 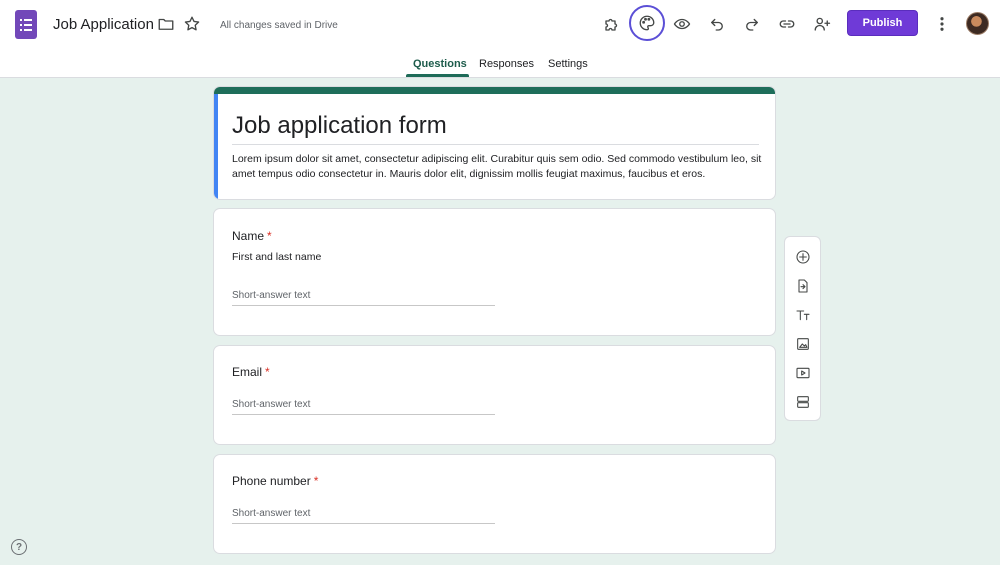 What do you see at coordinates (717, 24) in the screenshot?
I see `undo-icon` at bounding box center [717, 24].